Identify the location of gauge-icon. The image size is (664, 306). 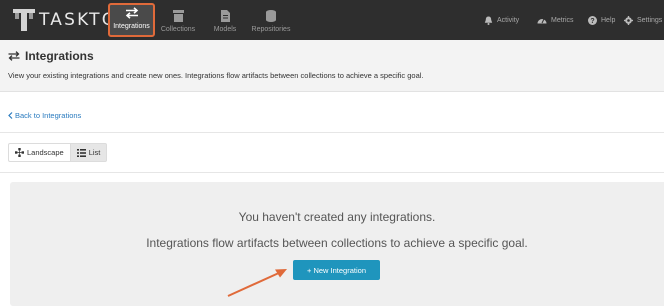
(542, 21).